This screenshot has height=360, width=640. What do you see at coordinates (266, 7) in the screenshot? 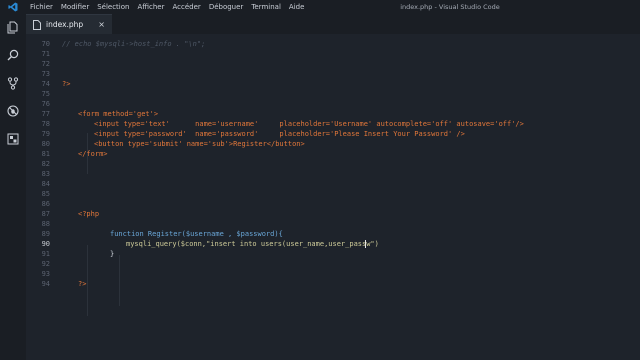
I see `menu-terminal: Terminal` at bounding box center [266, 7].